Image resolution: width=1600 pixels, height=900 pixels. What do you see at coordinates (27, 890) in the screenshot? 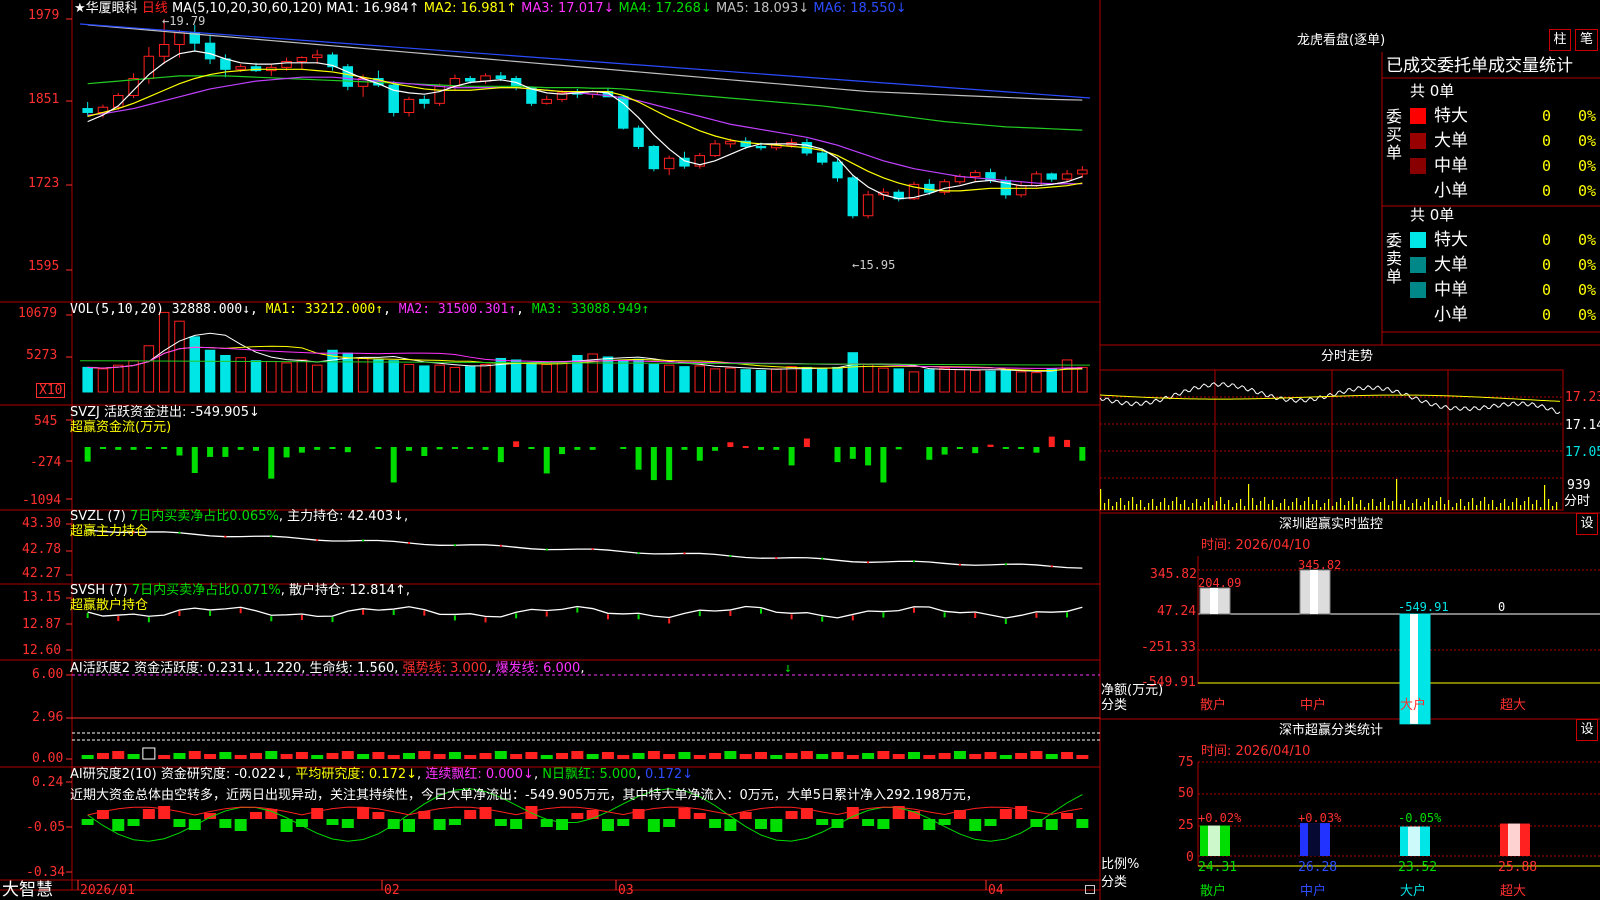
I see `brand-logo: 大智慧` at bounding box center [27, 890].